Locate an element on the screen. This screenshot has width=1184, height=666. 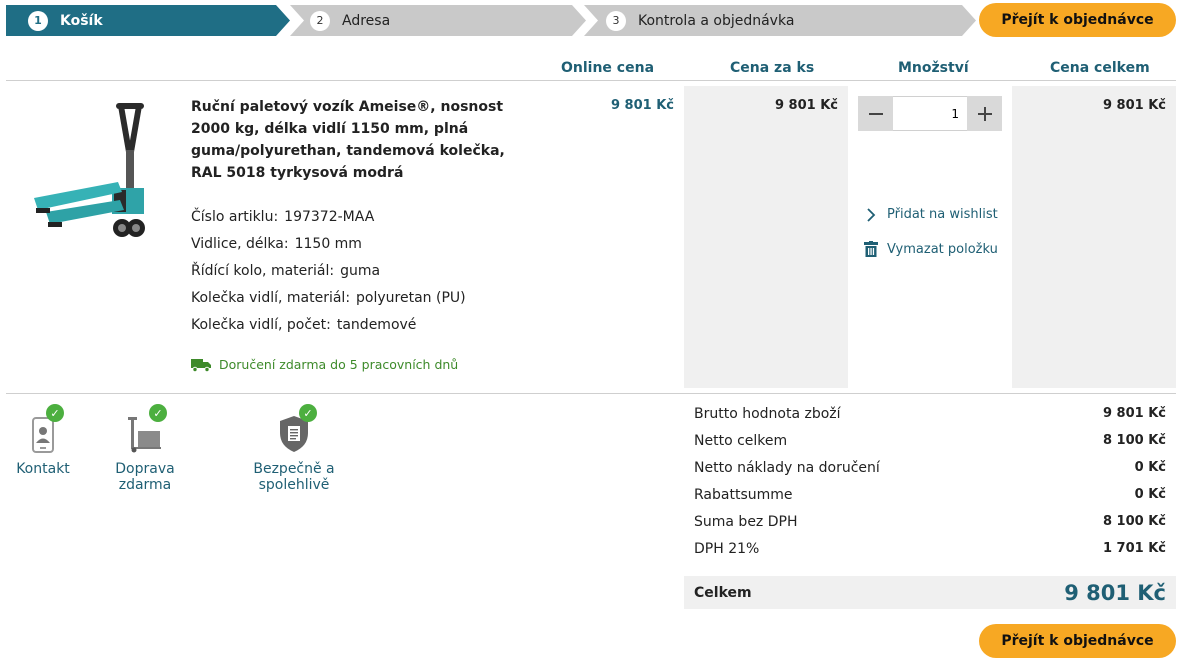
attribute-value: 197372-MAA is located at coordinates (329, 217).